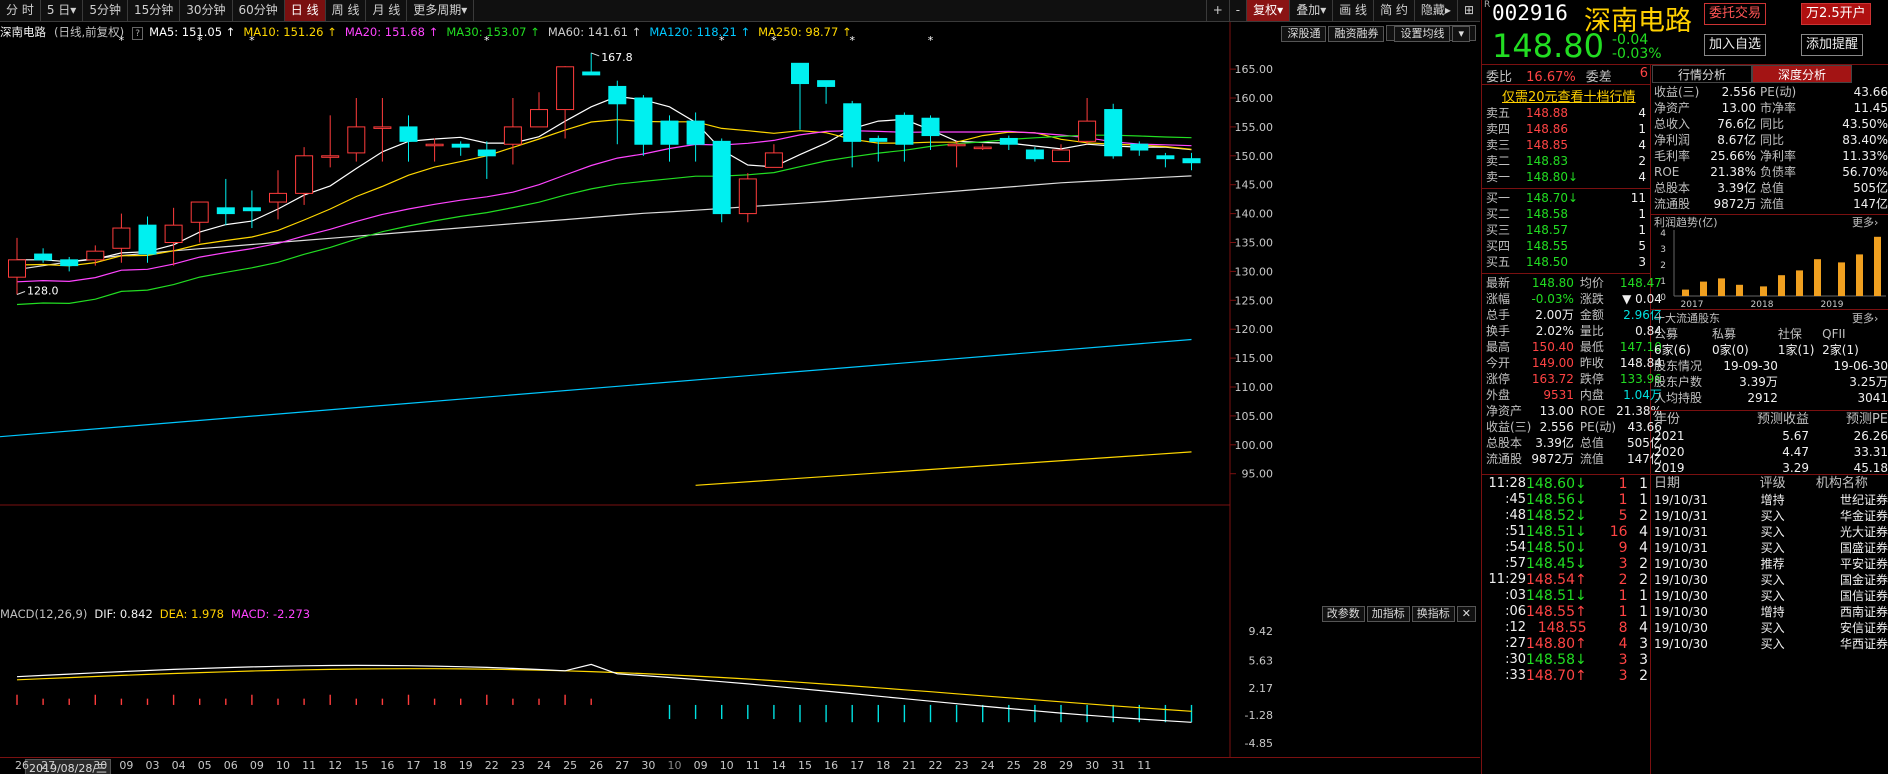 Image resolution: width=1888 pixels, height=774 pixels. What do you see at coordinates (335, 765) in the screenshot?
I see `date-tick: 12` at bounding box center [335, 765].